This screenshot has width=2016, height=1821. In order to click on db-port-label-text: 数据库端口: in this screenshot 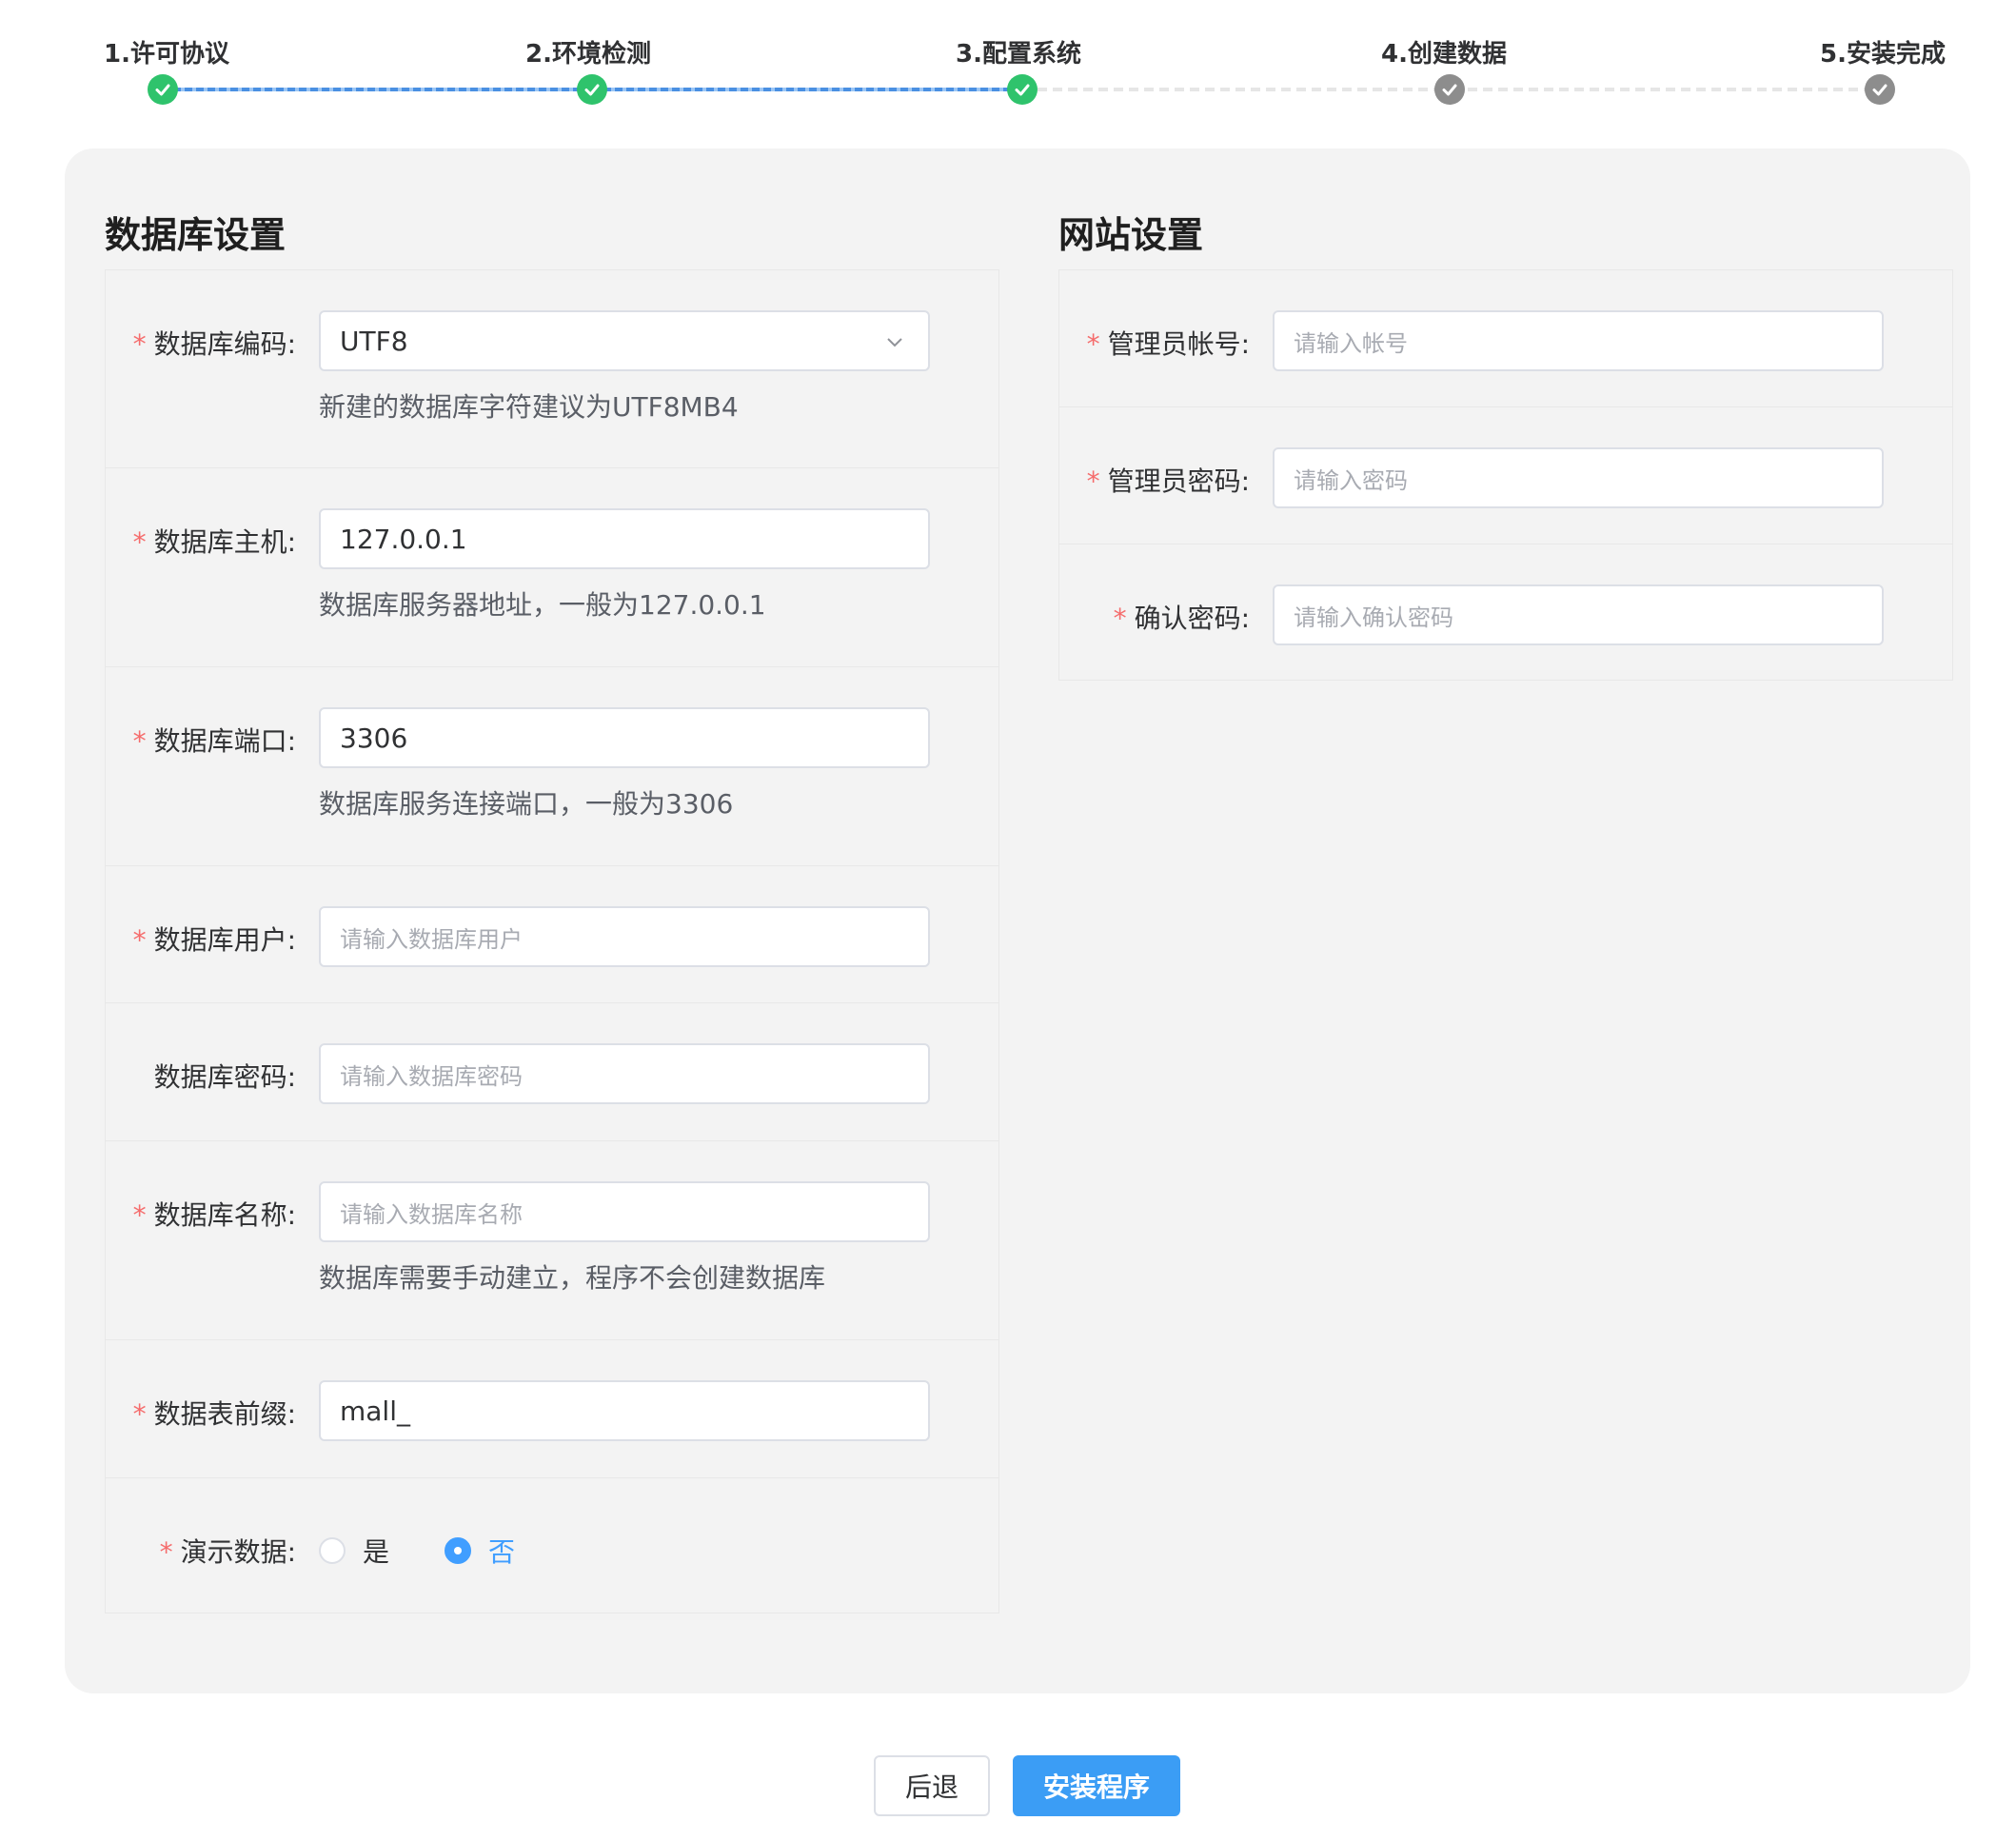, I will do `click(225, 741)`.